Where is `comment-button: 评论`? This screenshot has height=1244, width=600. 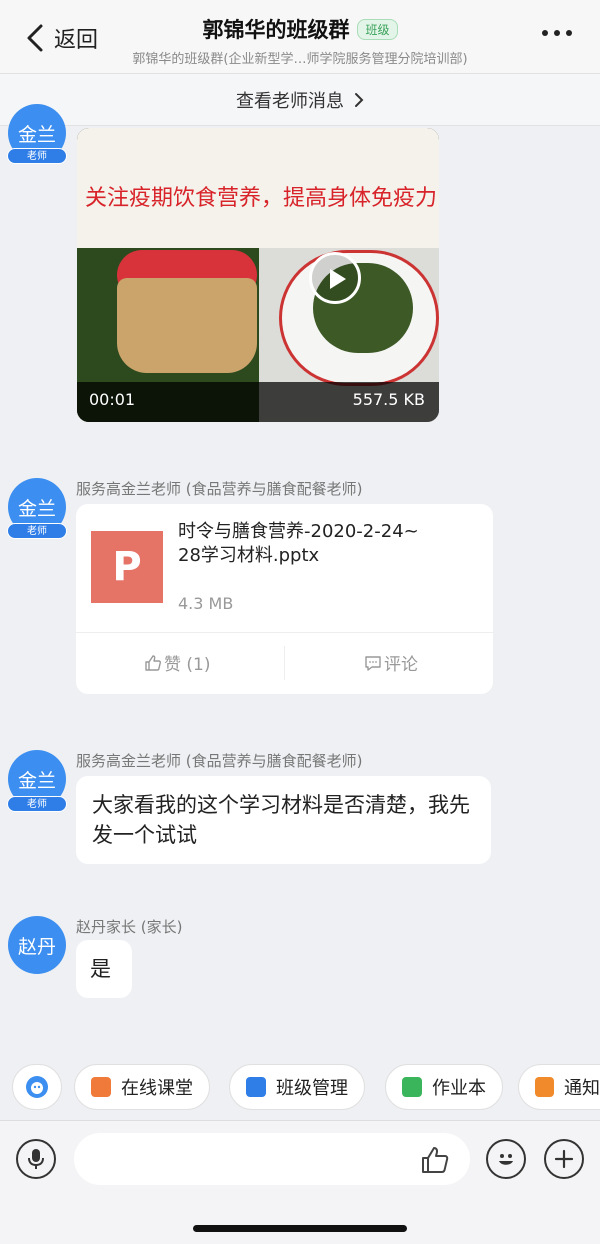 comment-button: 评论 is located at coordinates (391, 662).